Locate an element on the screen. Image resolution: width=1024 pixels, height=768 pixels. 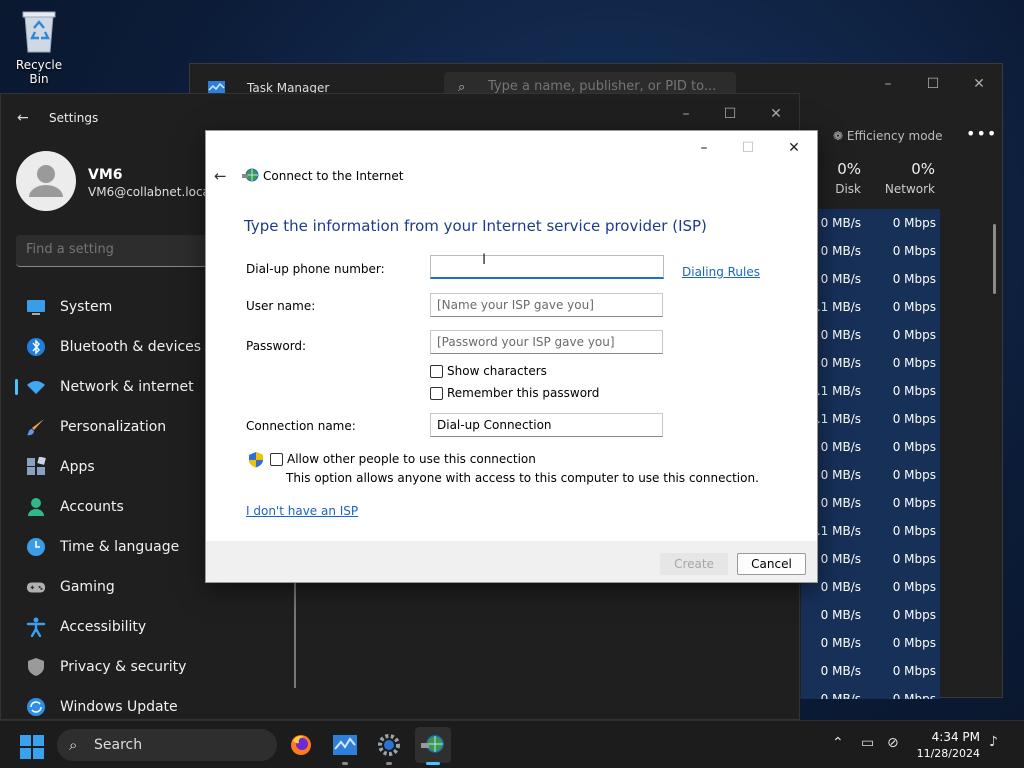
scrollbar is located at coordinates (994, 259).